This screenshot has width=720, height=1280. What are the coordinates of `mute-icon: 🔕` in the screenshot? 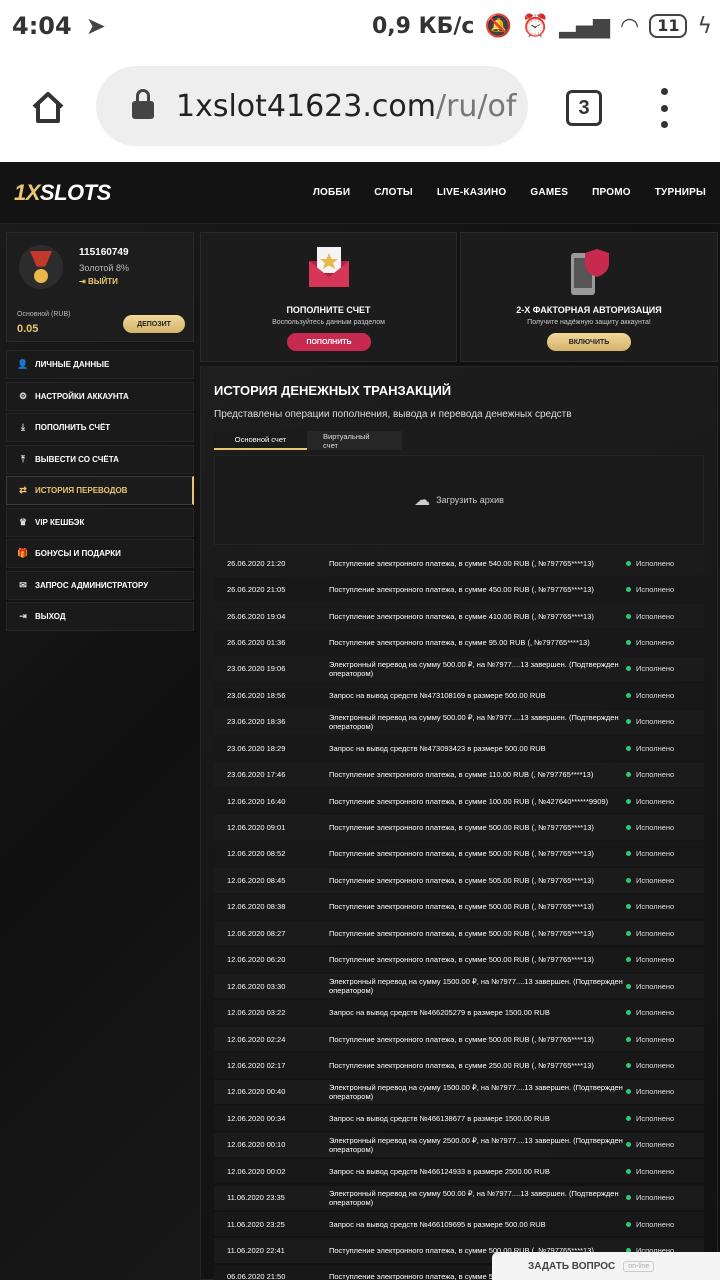 It's located at (498, 26).